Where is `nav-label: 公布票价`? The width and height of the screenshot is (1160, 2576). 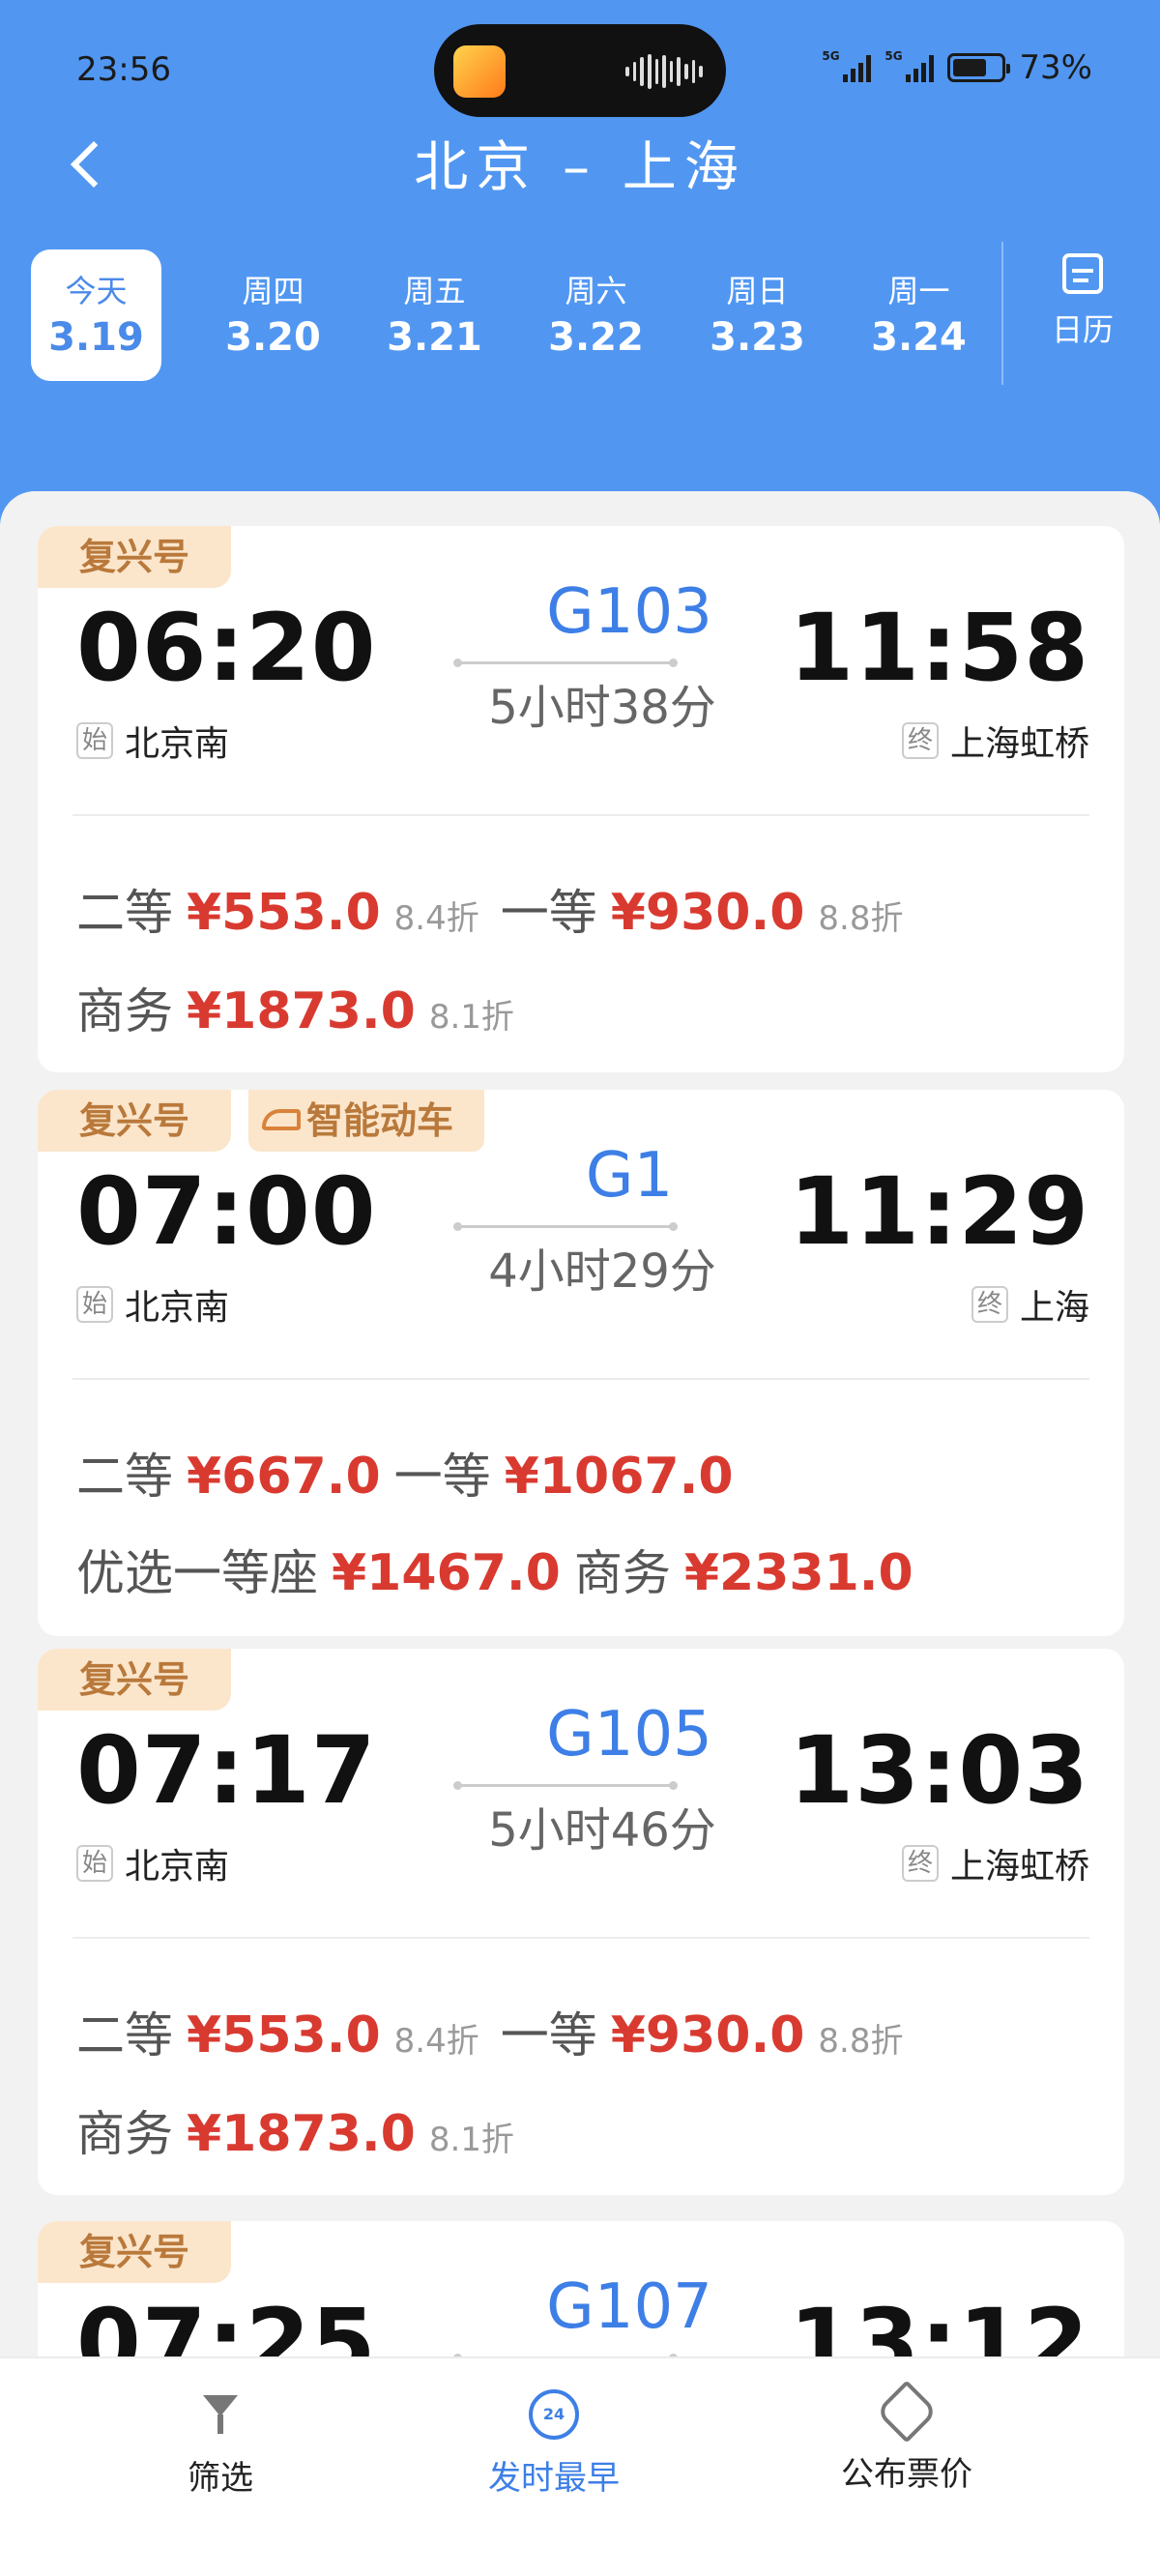
nav-label: 公布票价 is located at coordinates (907, 2474).